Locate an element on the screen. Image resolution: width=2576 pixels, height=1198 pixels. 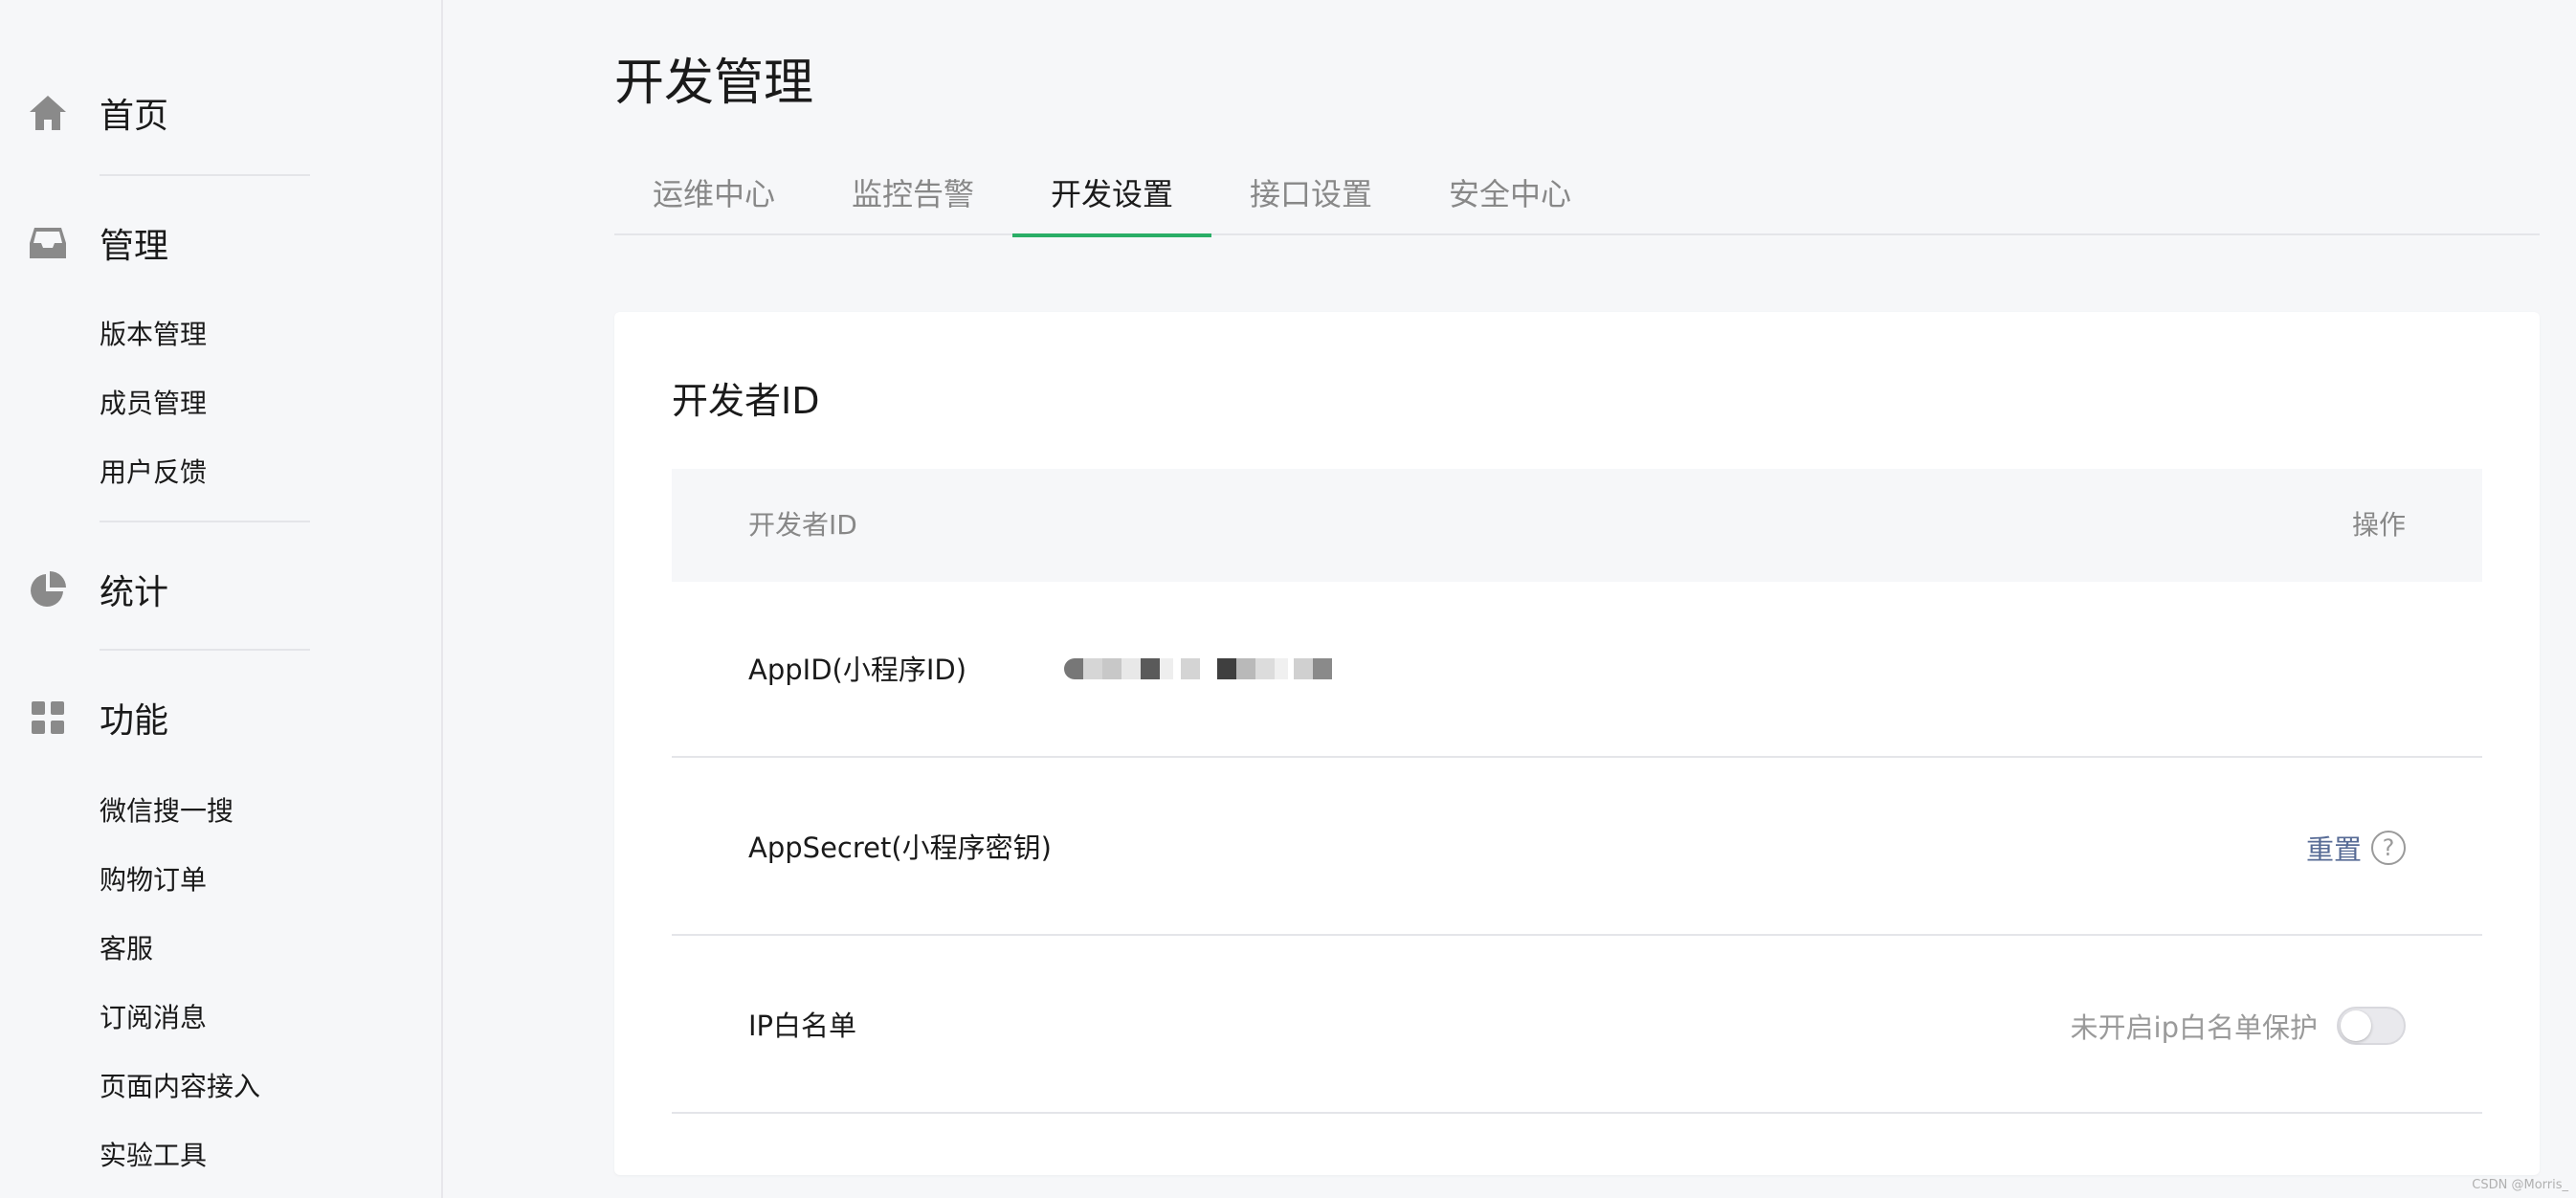
help-icon: ? is located at coordinates (2388, 848).